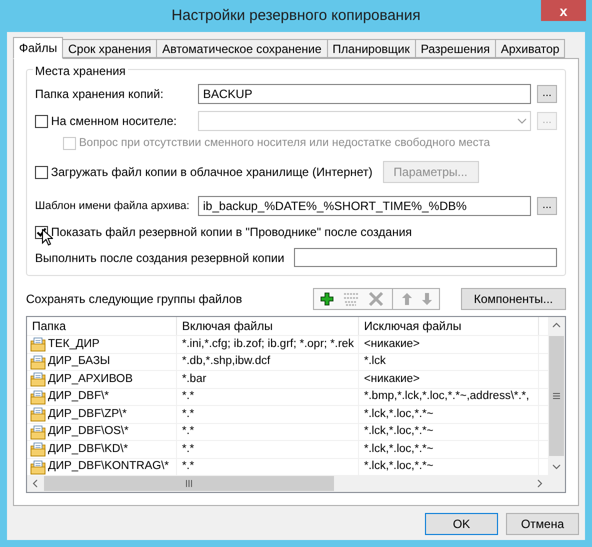  I want to click on horizontal-scrollbar, so click(287, 483).